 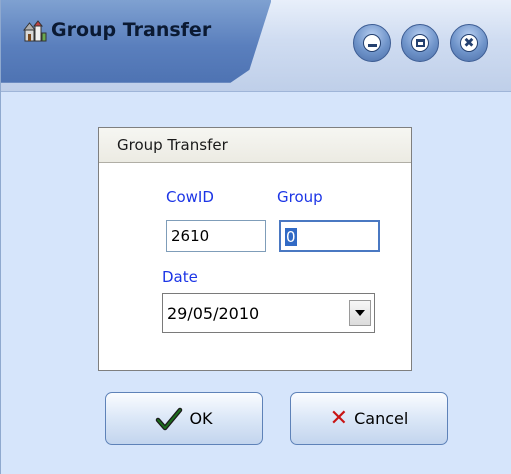 I want to click on groupbox-title: Group Transfer, so click(x=172, y=145).